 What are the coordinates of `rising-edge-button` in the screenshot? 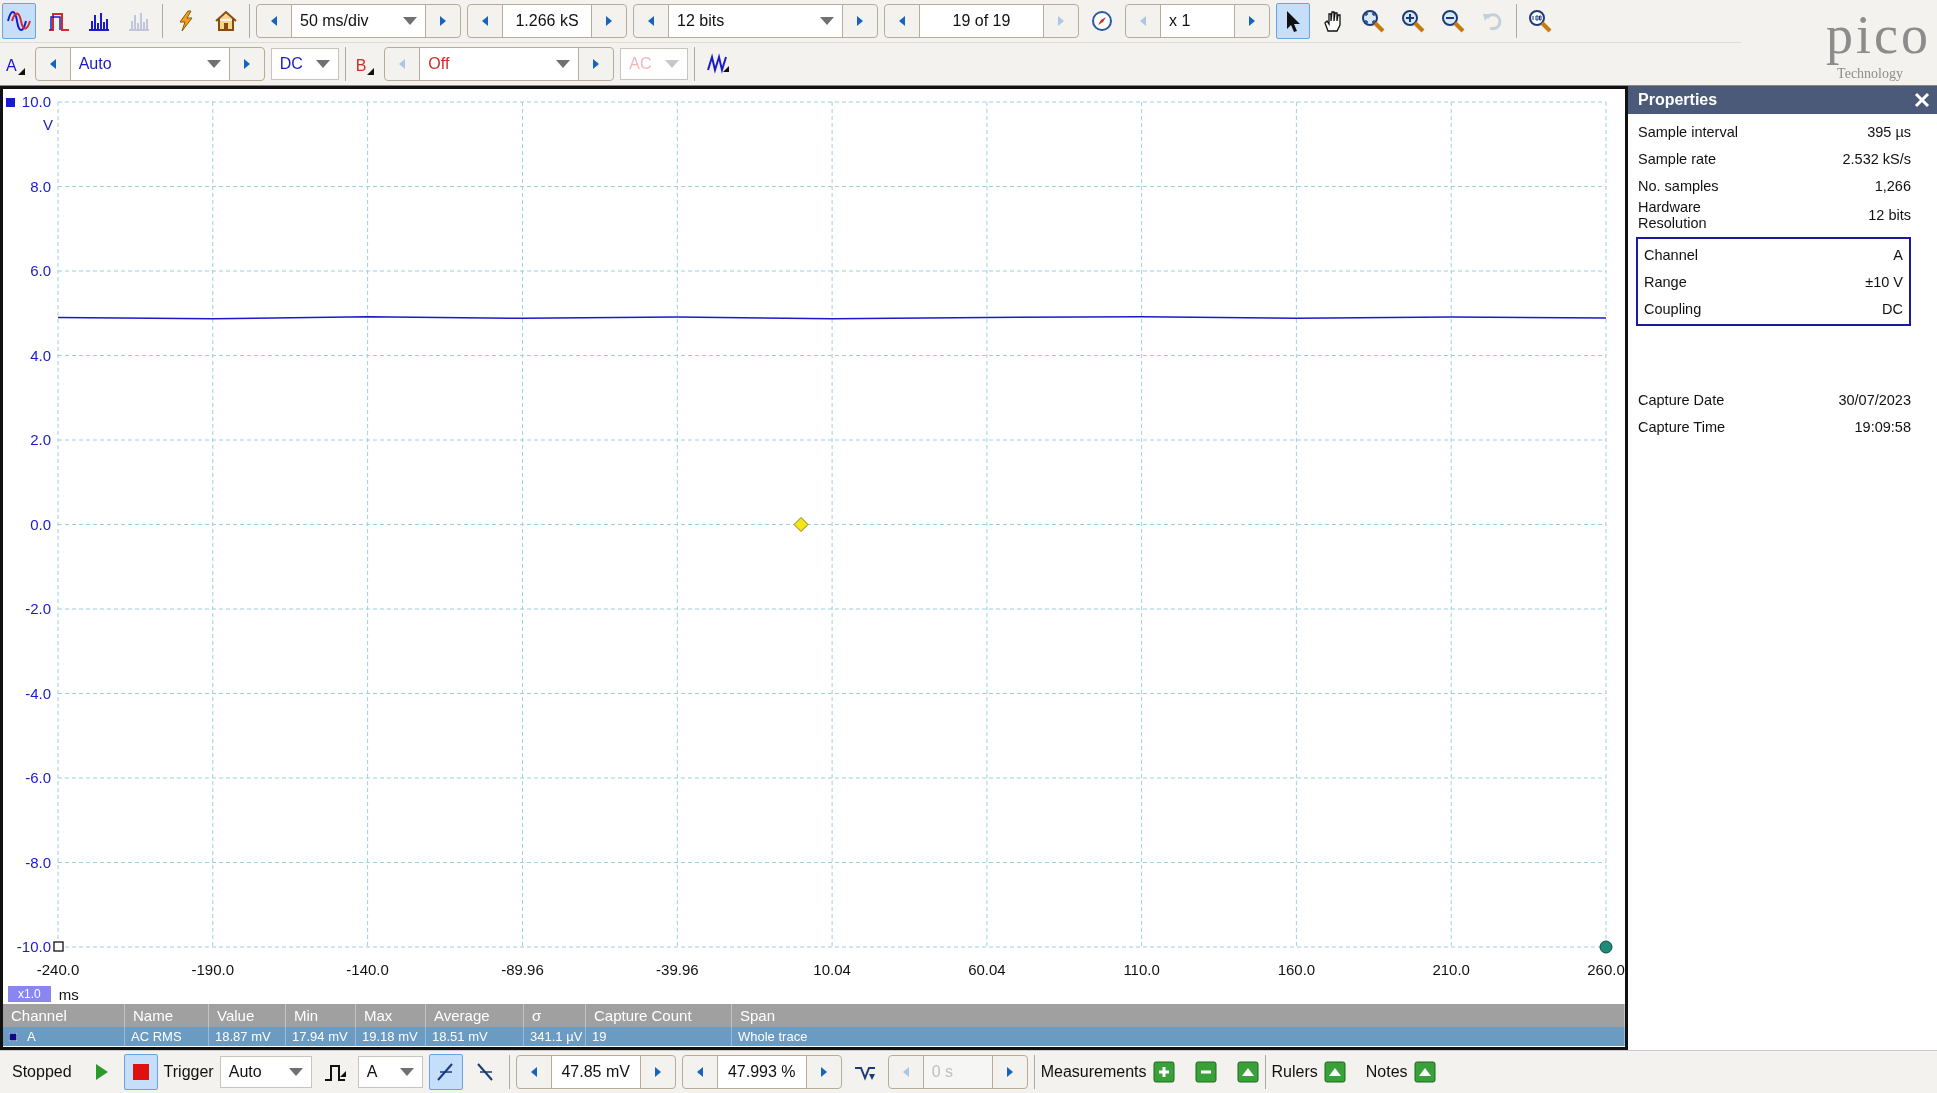 It's located at (445, 1072).